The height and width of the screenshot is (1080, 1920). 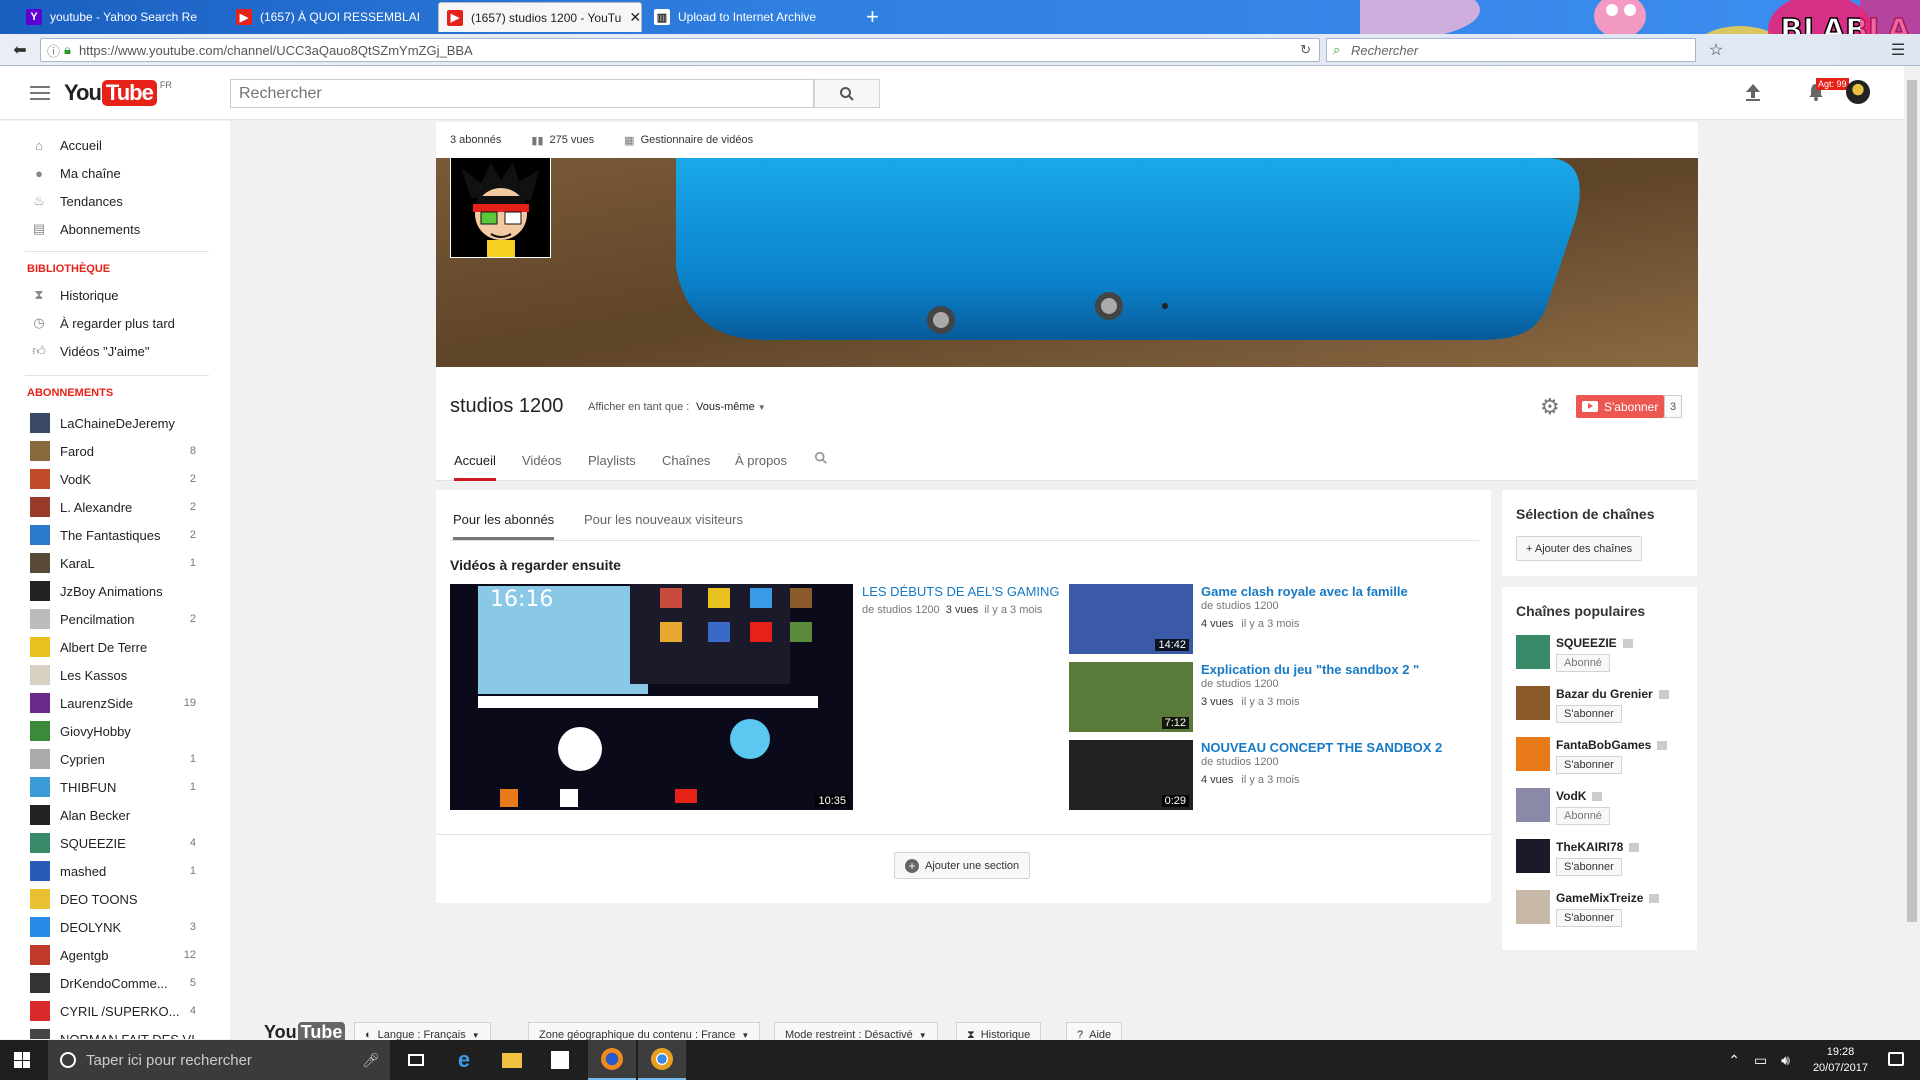 What do you see at coordinates (115, 295) in the screenshot?
I see `sidebar-item-history: ⧗ Historique` at bounding box center [115, 295].